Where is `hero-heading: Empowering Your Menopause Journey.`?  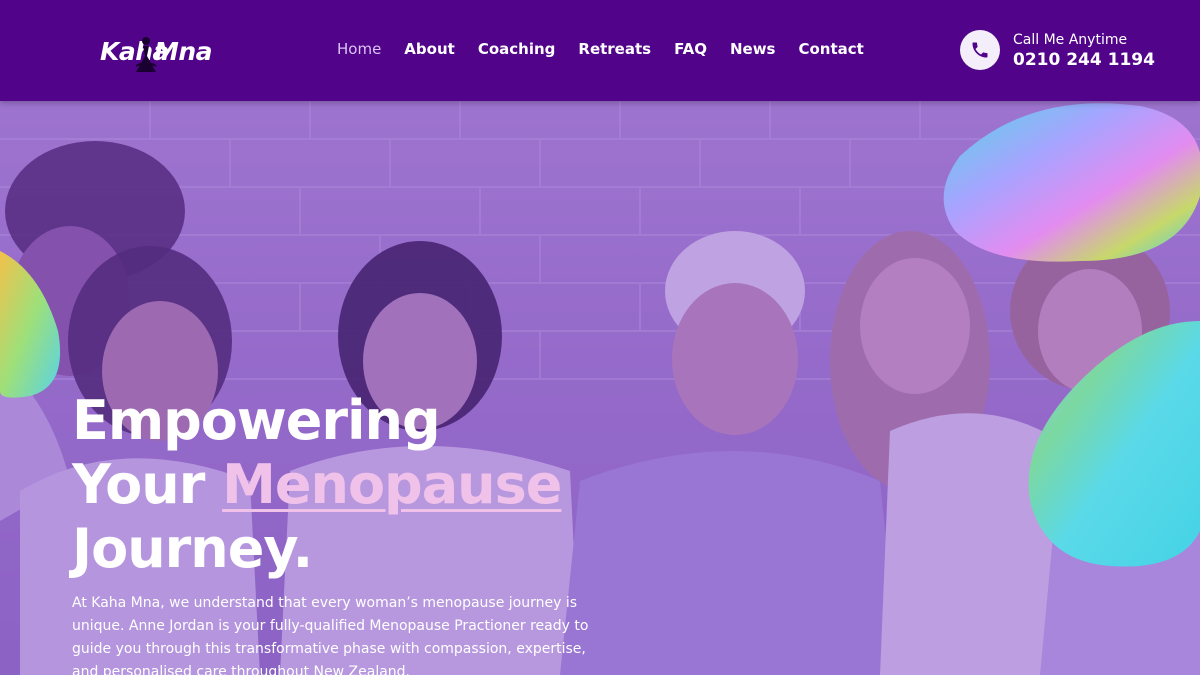 hero-heading: Empowering Your Menopause Journey. is located at coordinates (317, 485).